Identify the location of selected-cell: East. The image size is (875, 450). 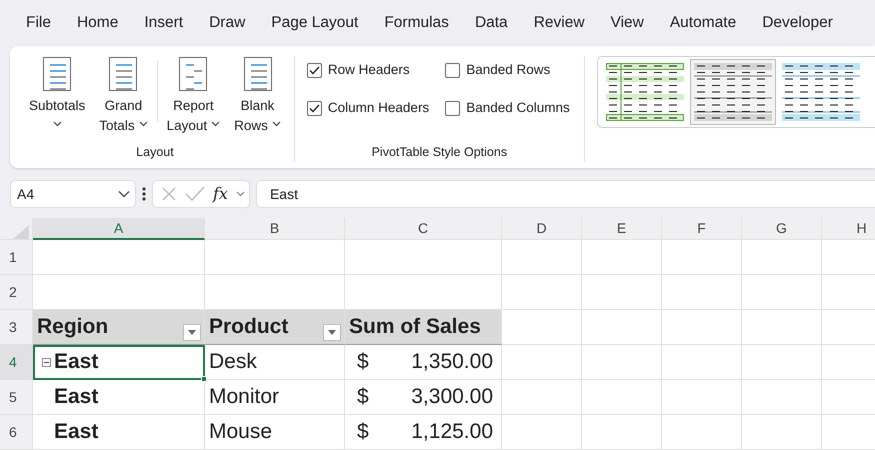
(119, 362).